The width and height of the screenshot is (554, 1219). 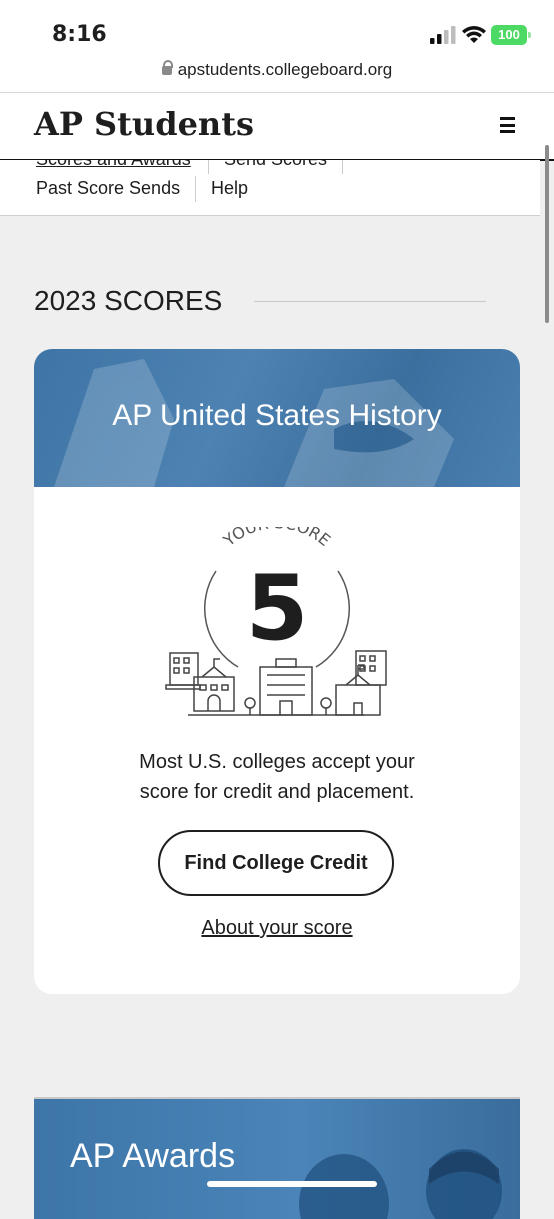 I want to click on about-your-score-link: About your score, so click(x=277, y=928).